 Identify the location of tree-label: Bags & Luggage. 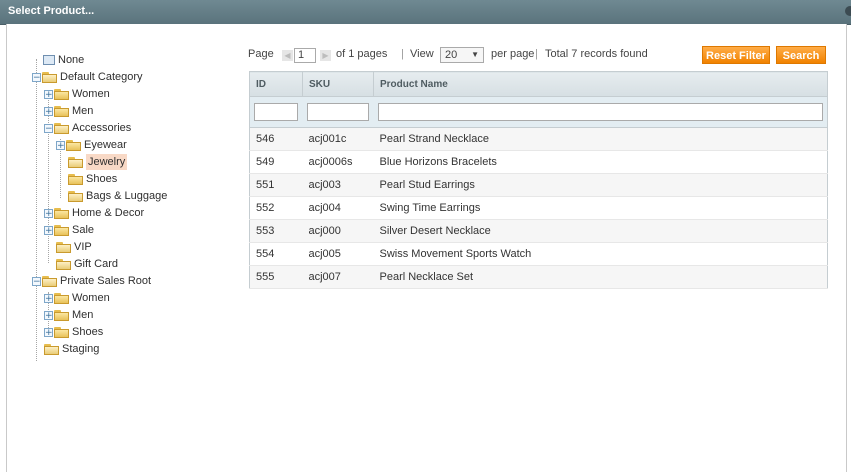
(127, 196).